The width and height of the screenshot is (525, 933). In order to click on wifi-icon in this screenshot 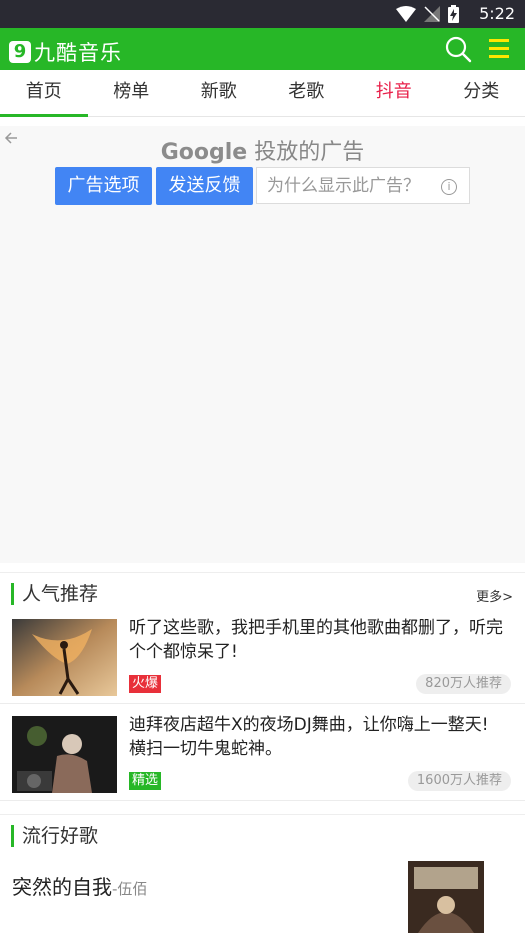, I will do `click(406, 16)`.